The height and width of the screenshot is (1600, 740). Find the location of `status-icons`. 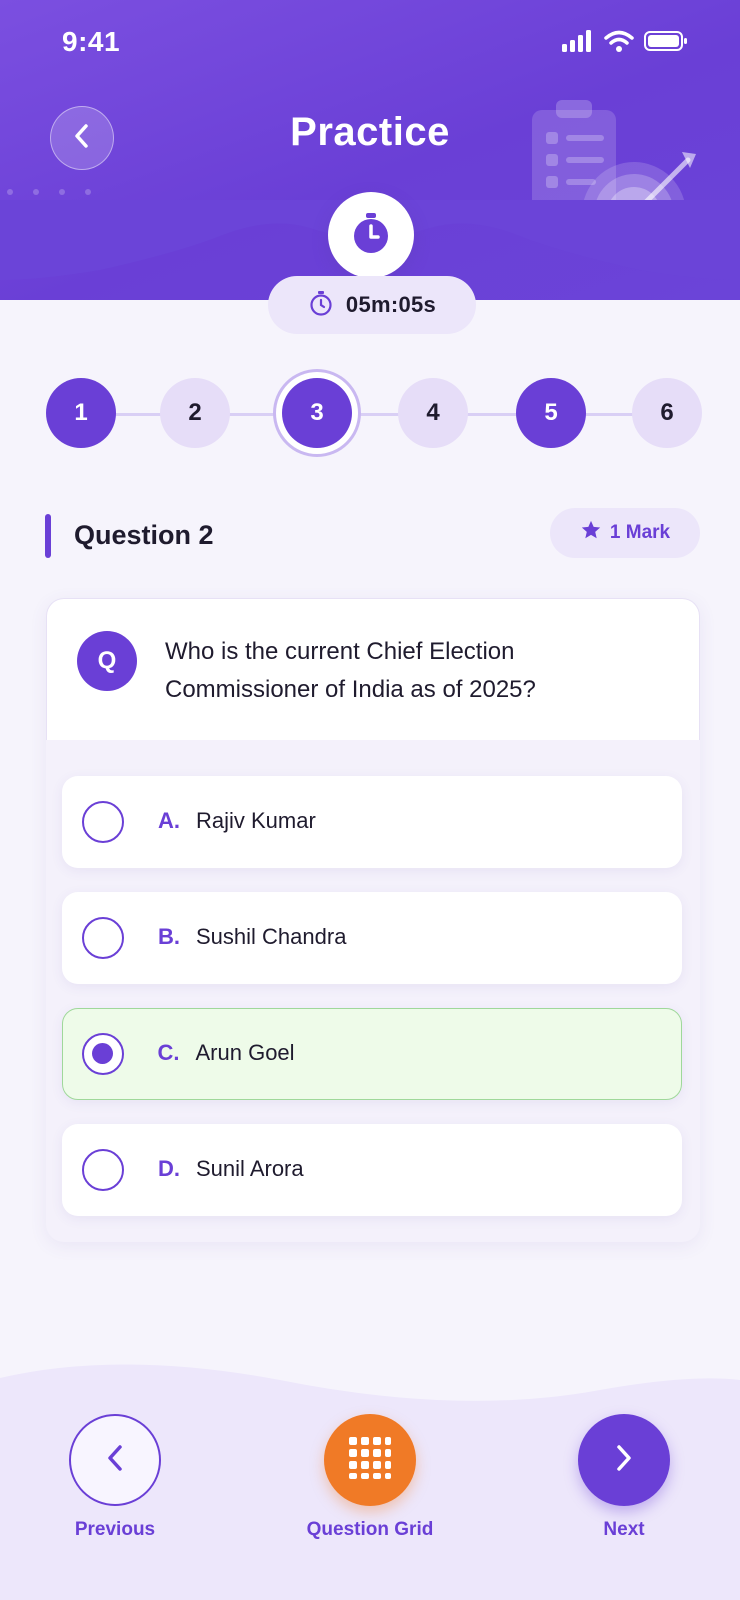

status-icons is located at coordinates (625, 43).